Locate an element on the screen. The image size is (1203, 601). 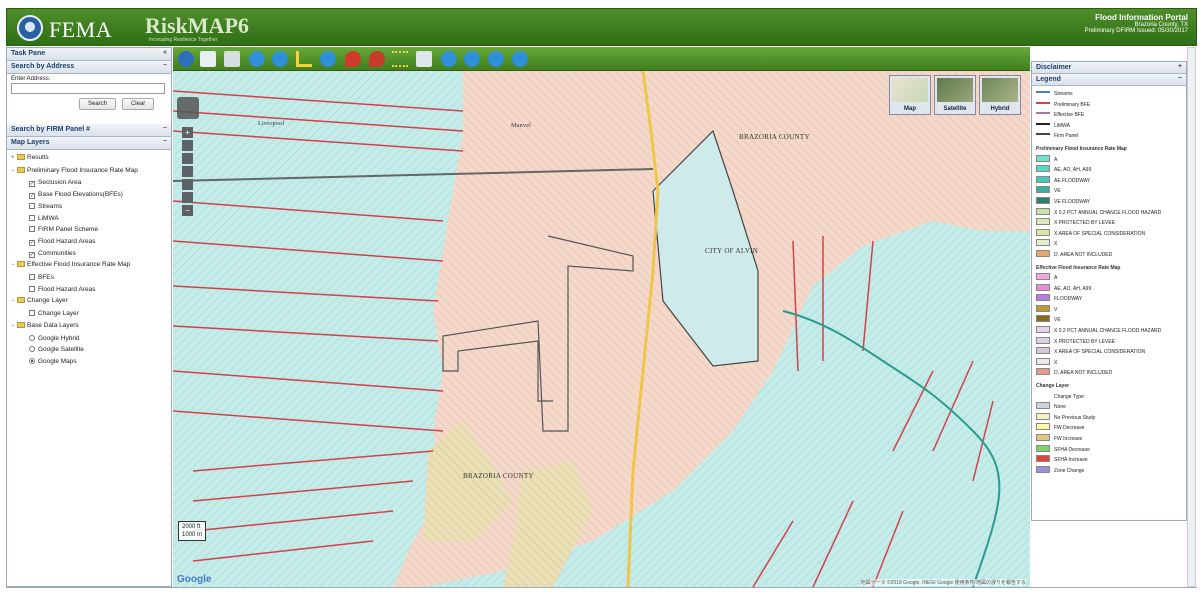
legend-item: V is located at coordinates (1109, 310).